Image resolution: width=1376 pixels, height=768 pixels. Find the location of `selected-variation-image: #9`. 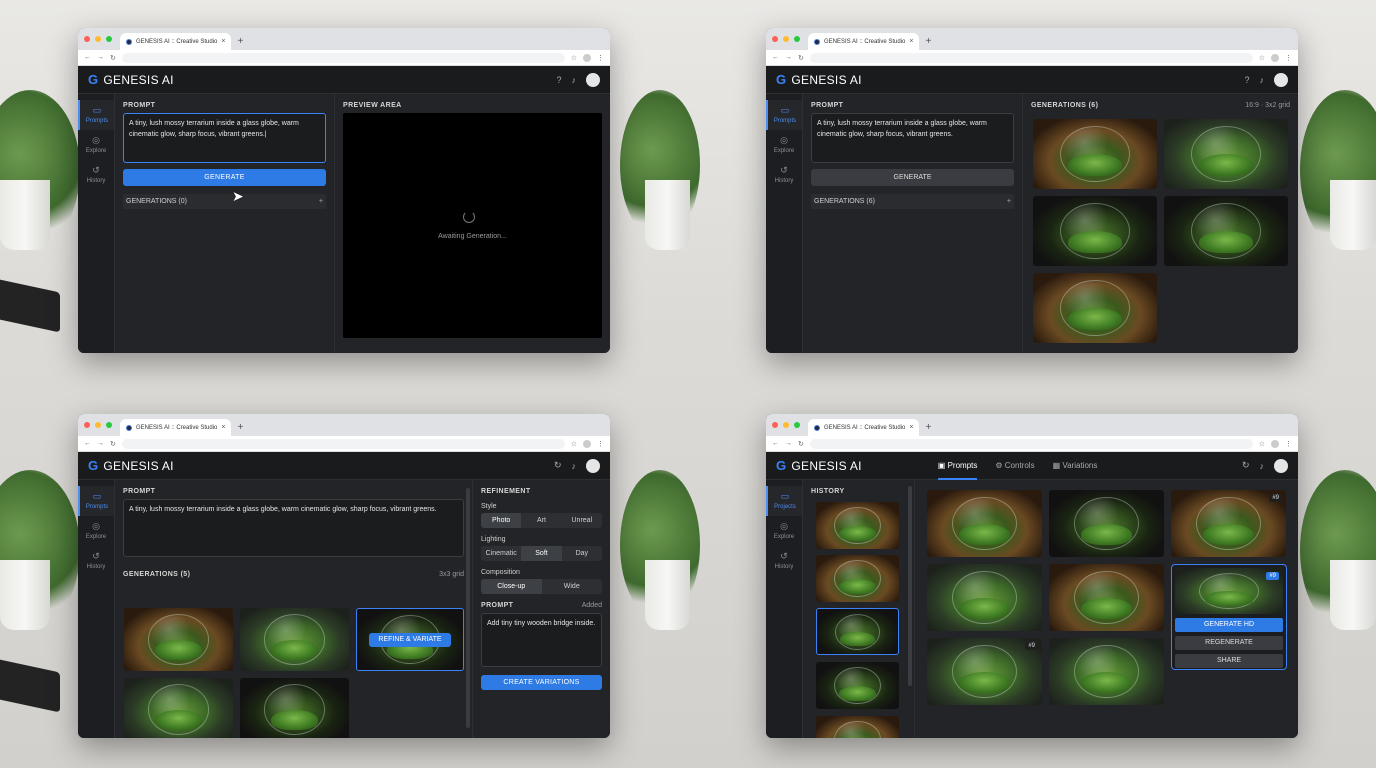

selected-variation-image: #9 is located at coordinates (1229, 591).